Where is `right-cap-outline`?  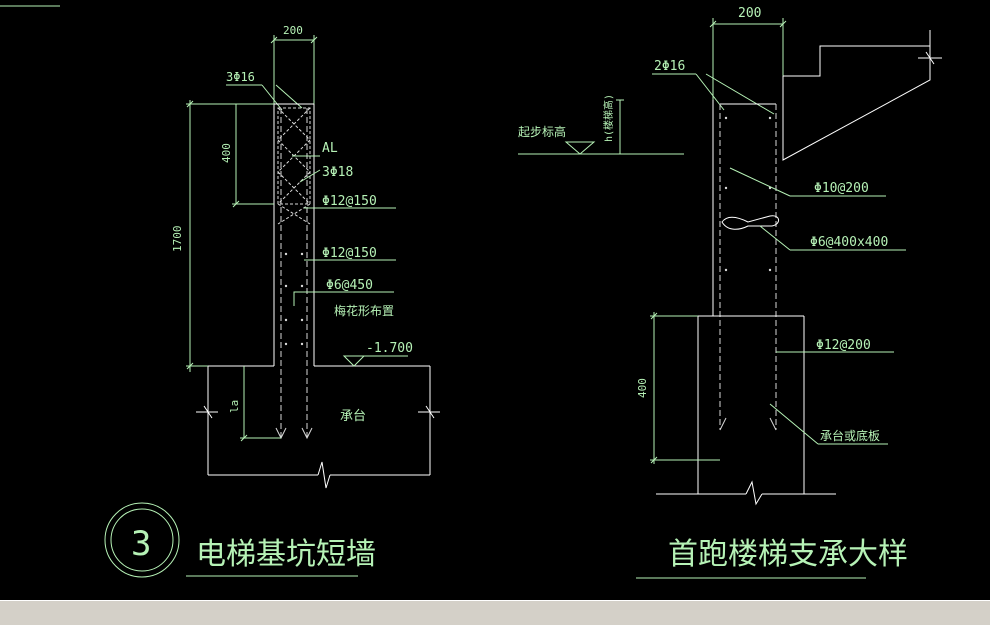 right-cap-outline is located at coordinates (746, 410).